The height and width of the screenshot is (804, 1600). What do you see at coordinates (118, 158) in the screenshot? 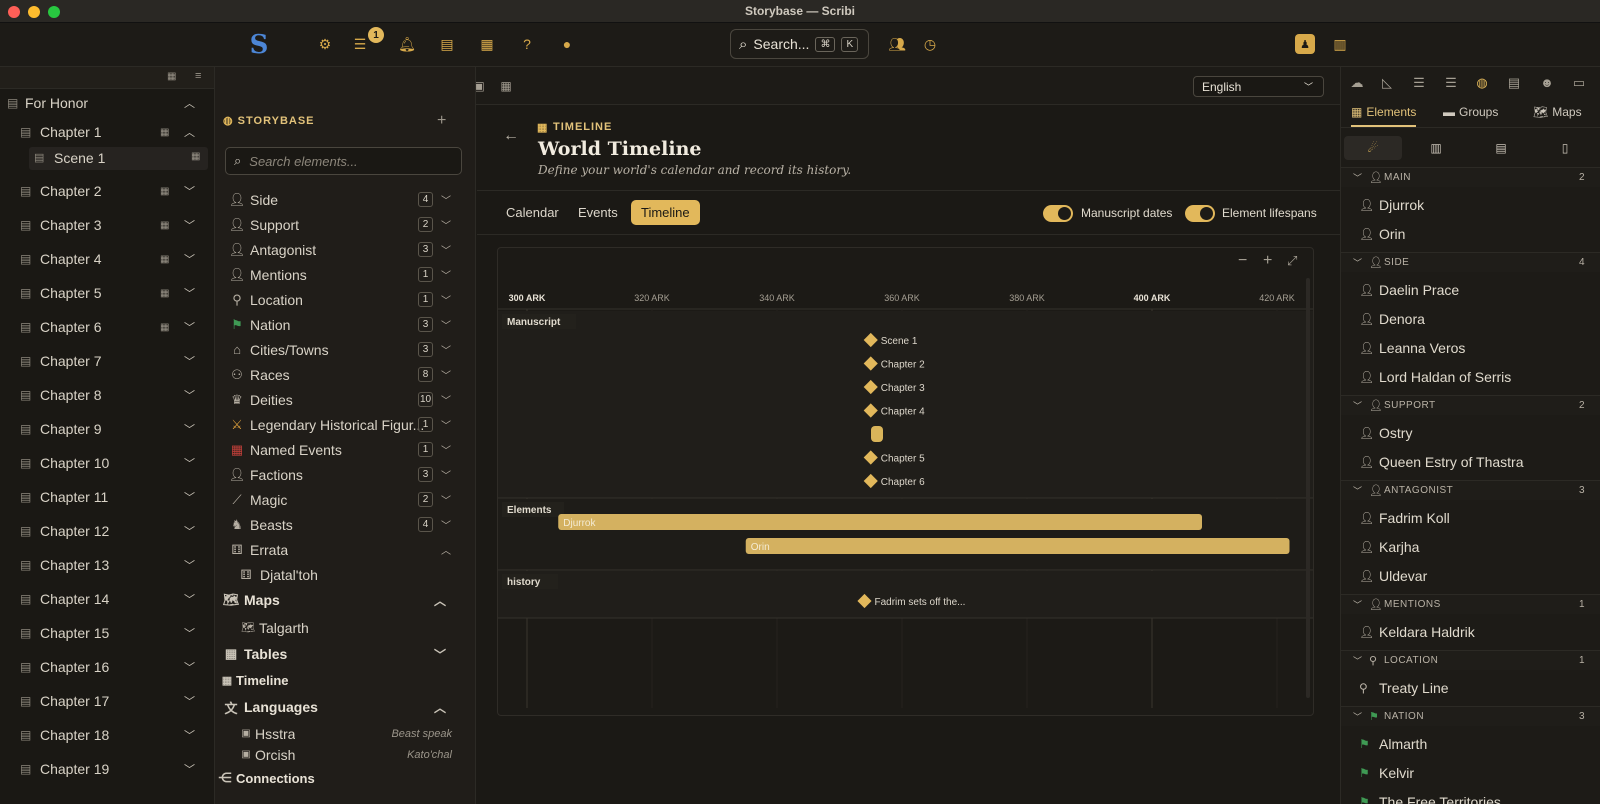
I see `scene-row: ▤ Scene 1 ▦` at bounding box center [118, 158].